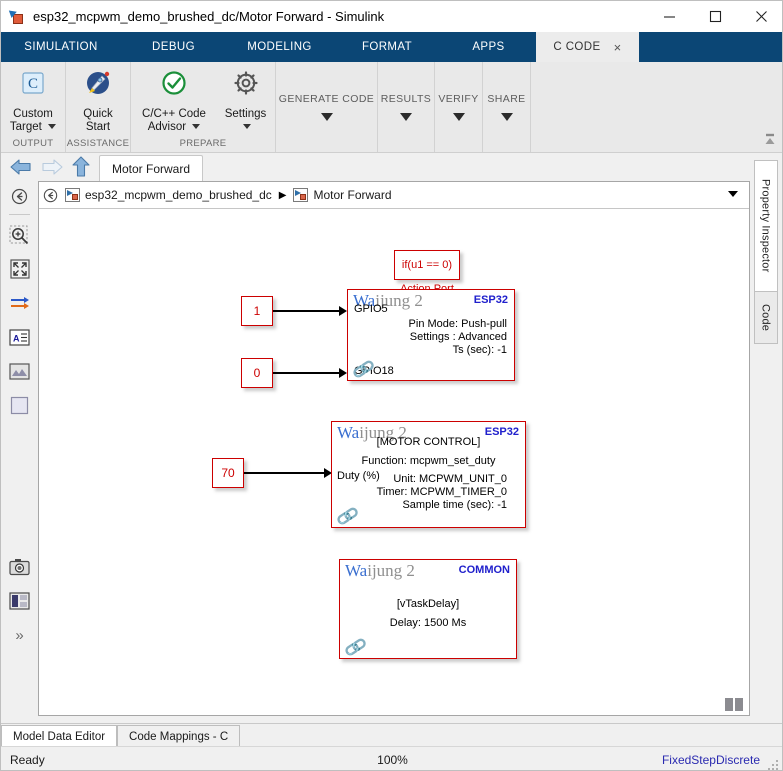 The image size is (783, 771). What do you see at coordinates (326, 99) in the screenshot?
I see `generate-code-label: GENERATE CODE` at bounding box center [326, 99].